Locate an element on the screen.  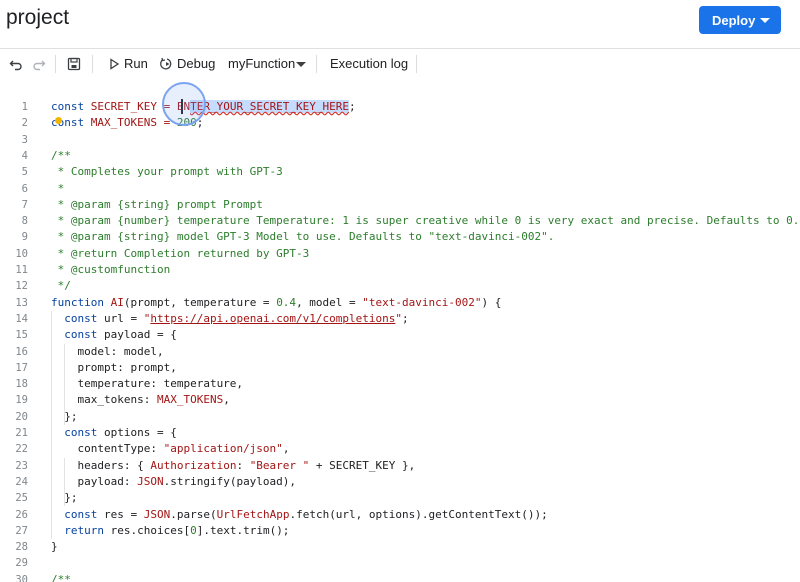
code-line: 29 is located at coordinates (400, 563).